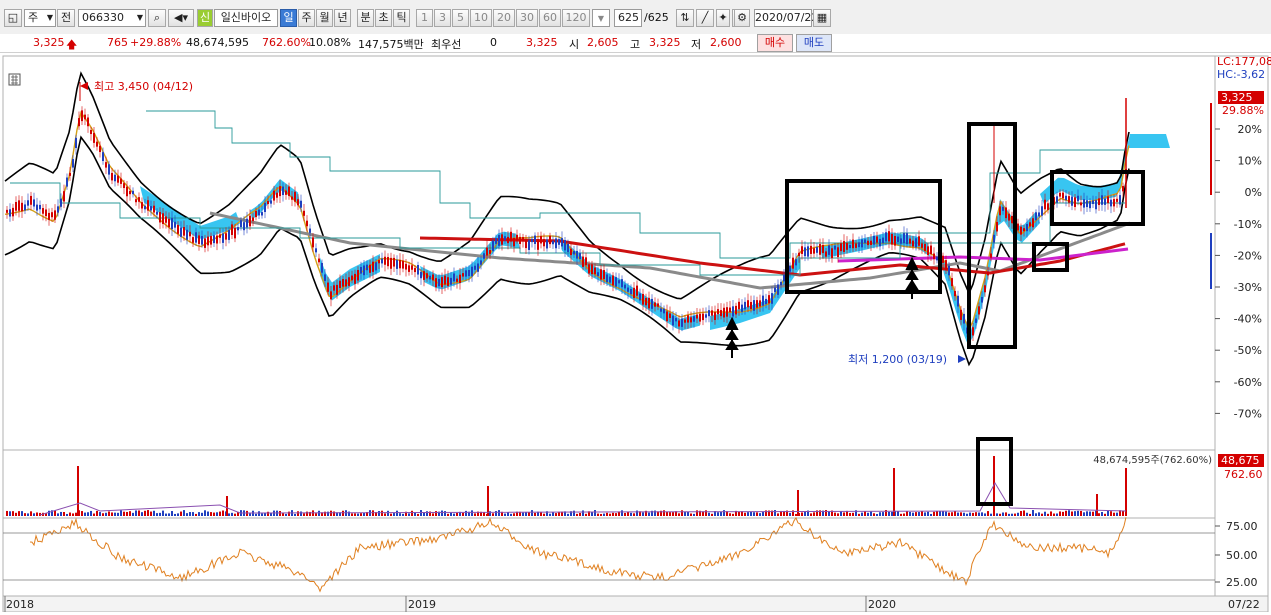 This screenshot has width=1271, height=615. Describe the element at coordinates (391, 44) in the screenshot. I see `trade-amount: 147,575백만` at that location.